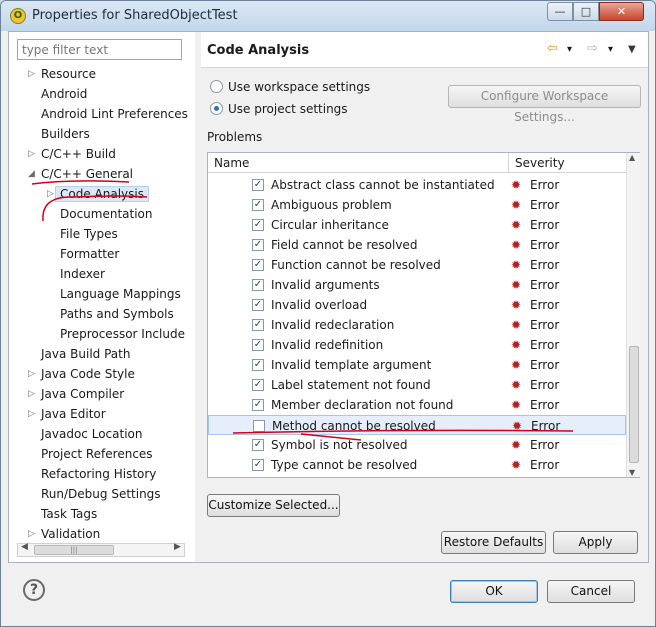  What do you see at coordinates (99, 49) in the screenshot?
I see `filter-input` at bounding box center [99, 49].